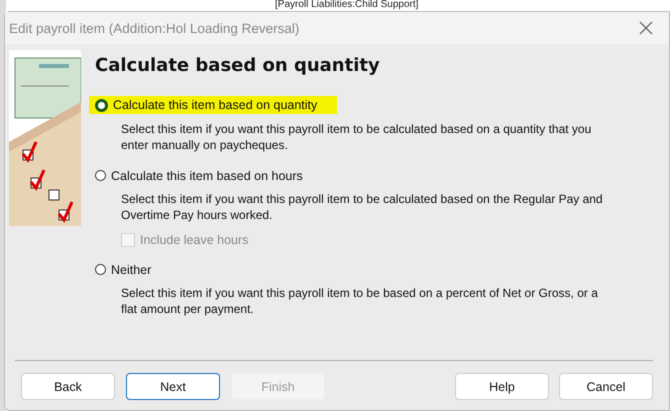  I want to click on wizard-button: Next, so click(173, 386).